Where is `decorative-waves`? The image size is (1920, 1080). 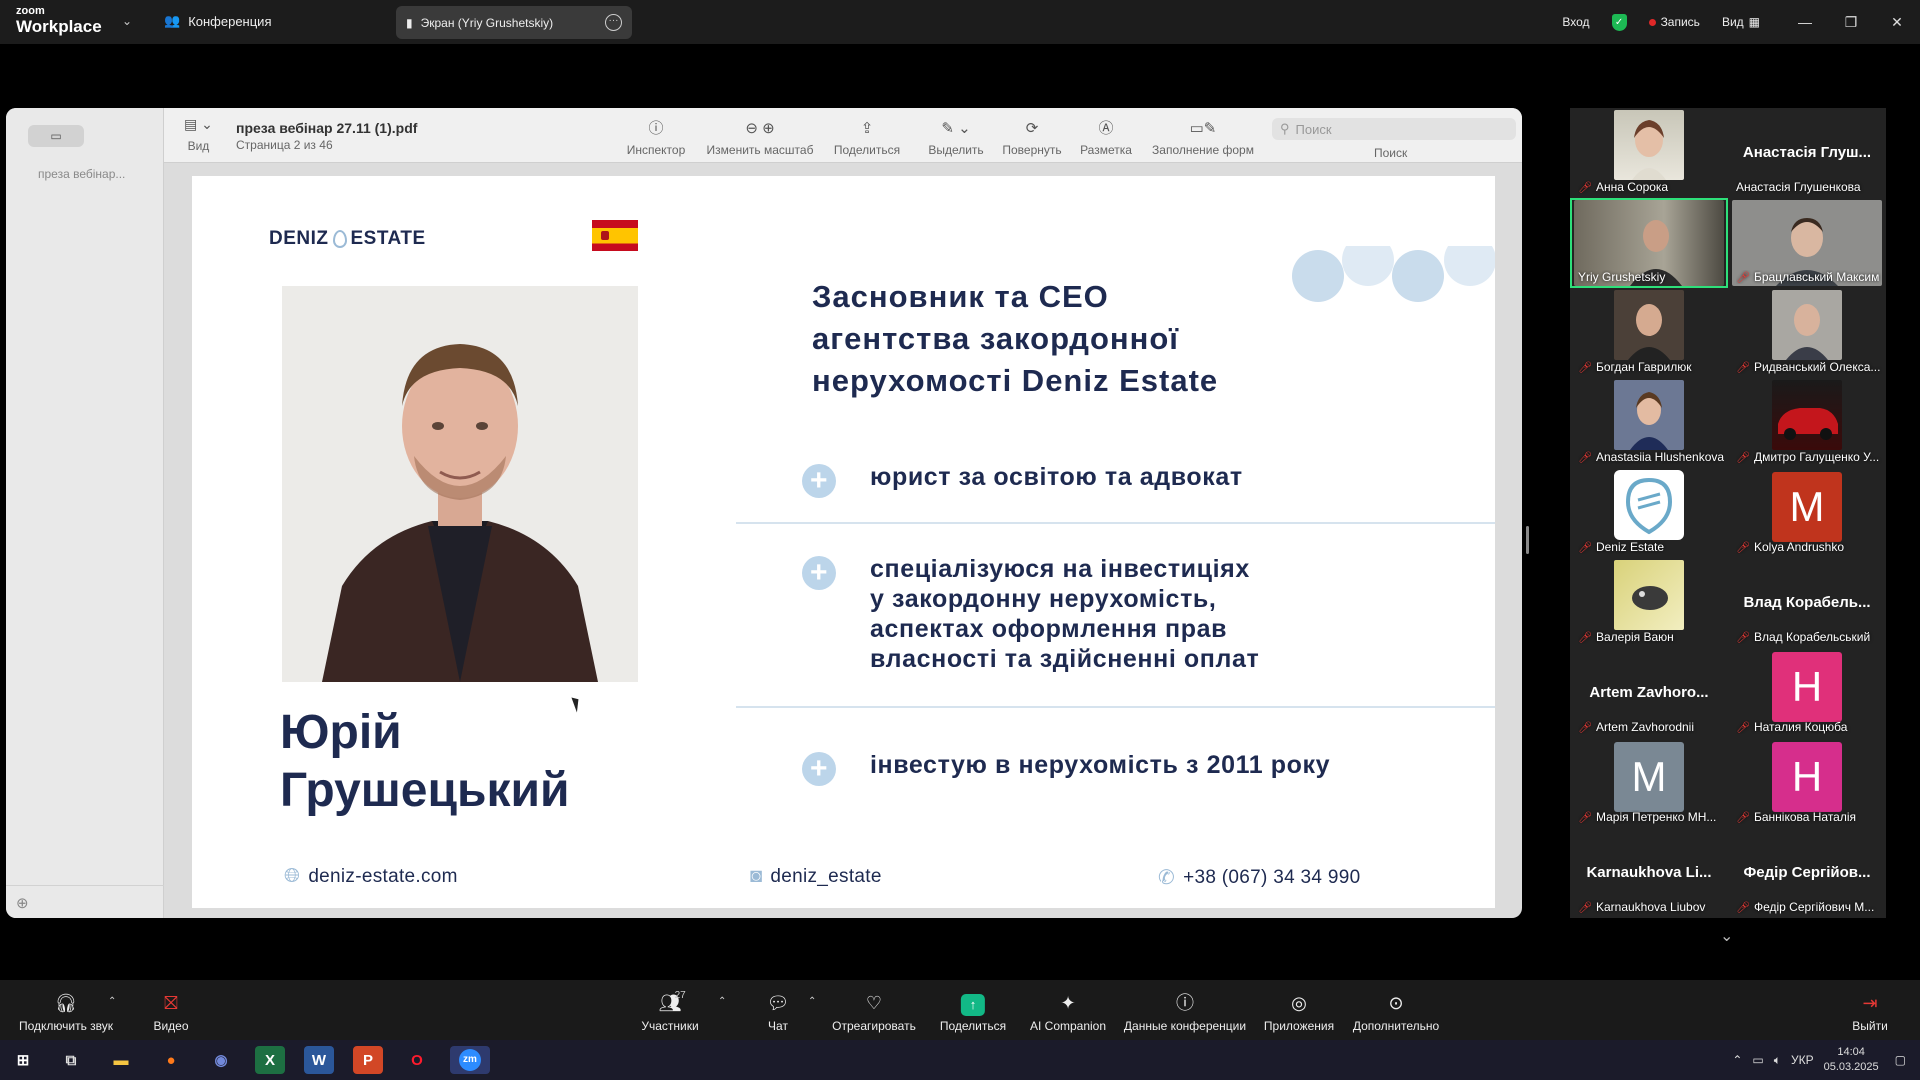
decorative-waves is located at coordinates (1393, 274).